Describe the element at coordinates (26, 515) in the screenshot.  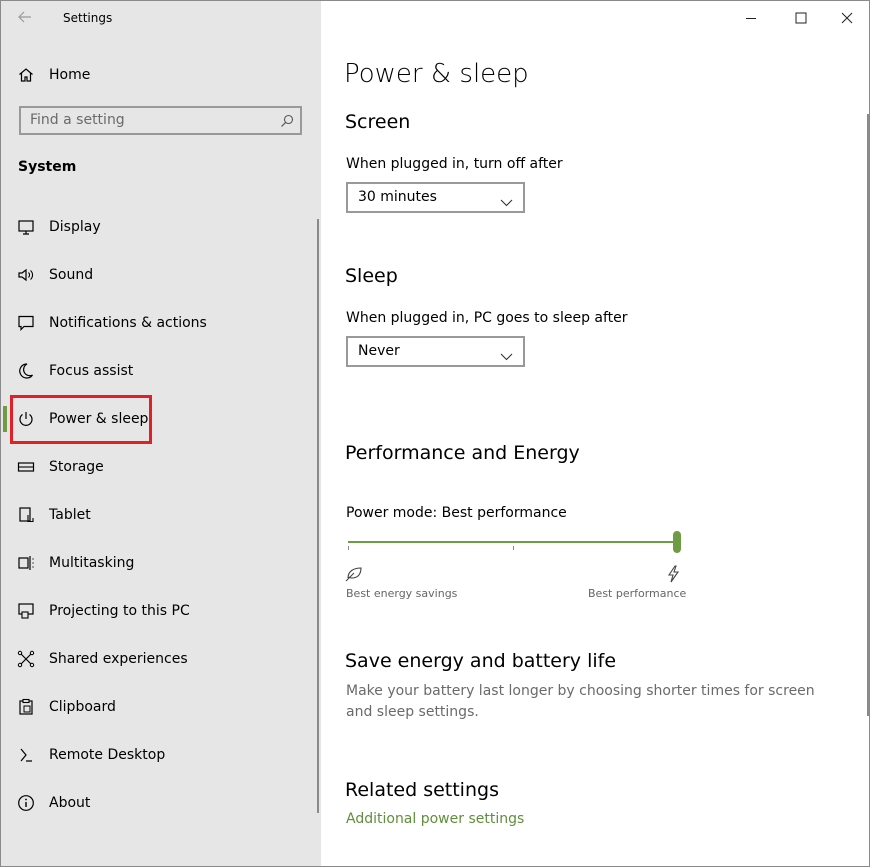
I see `tablet-icon` at that location.